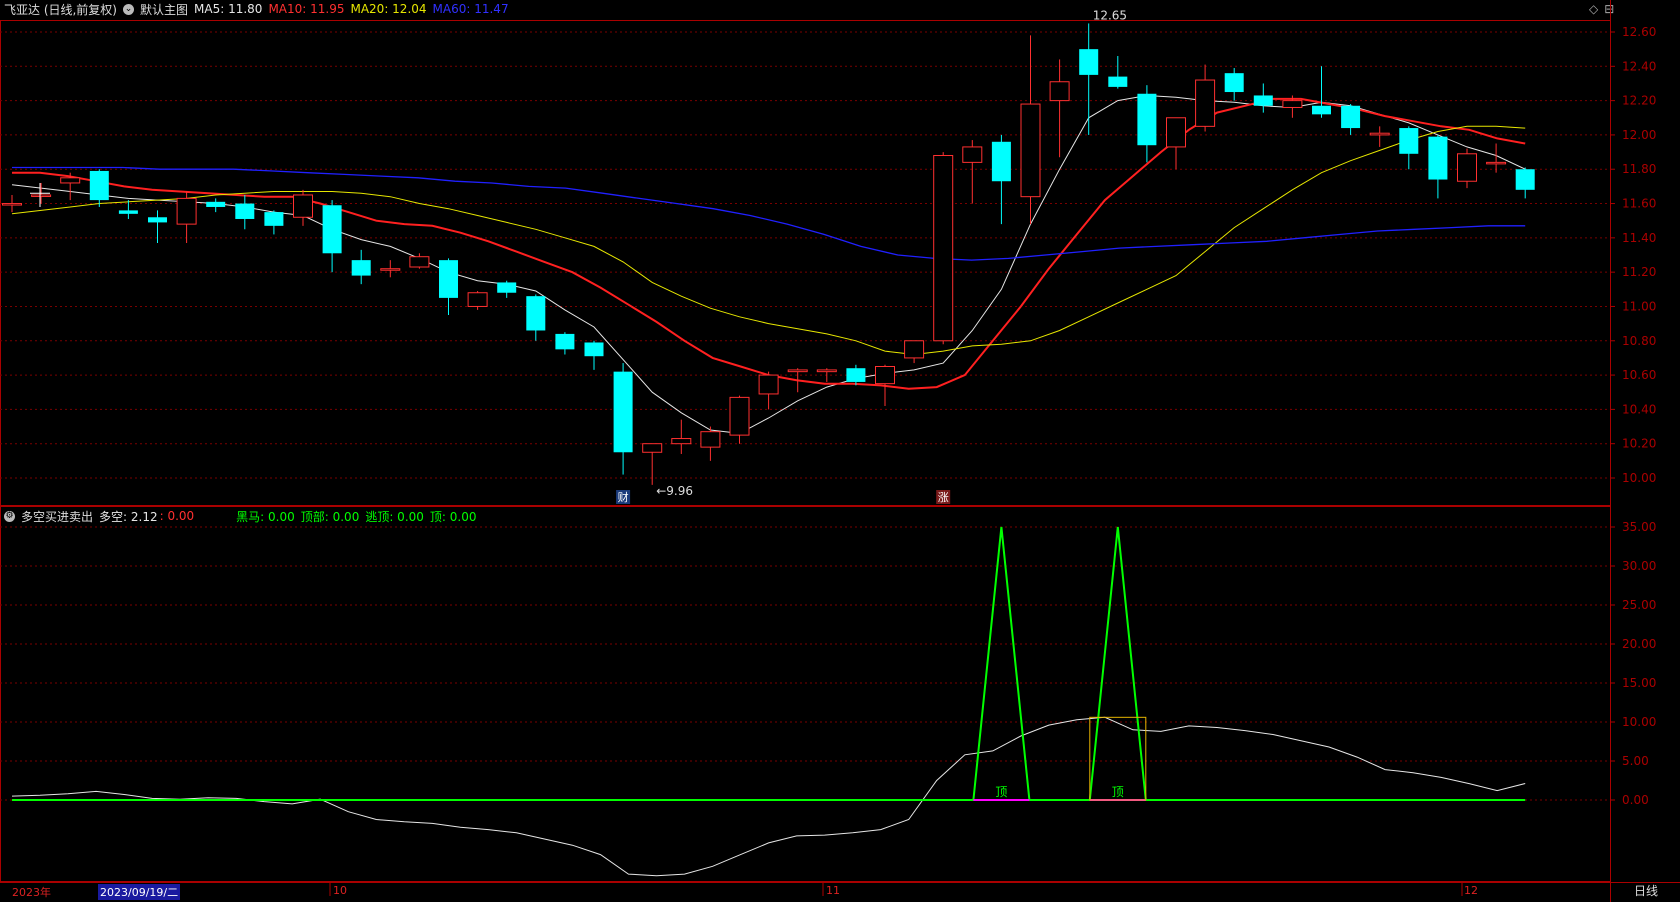 Image resolution: width=1680 pixels, height=902 pixels. I want to click on y-tick-label: 11.60, so click(1639, 204).